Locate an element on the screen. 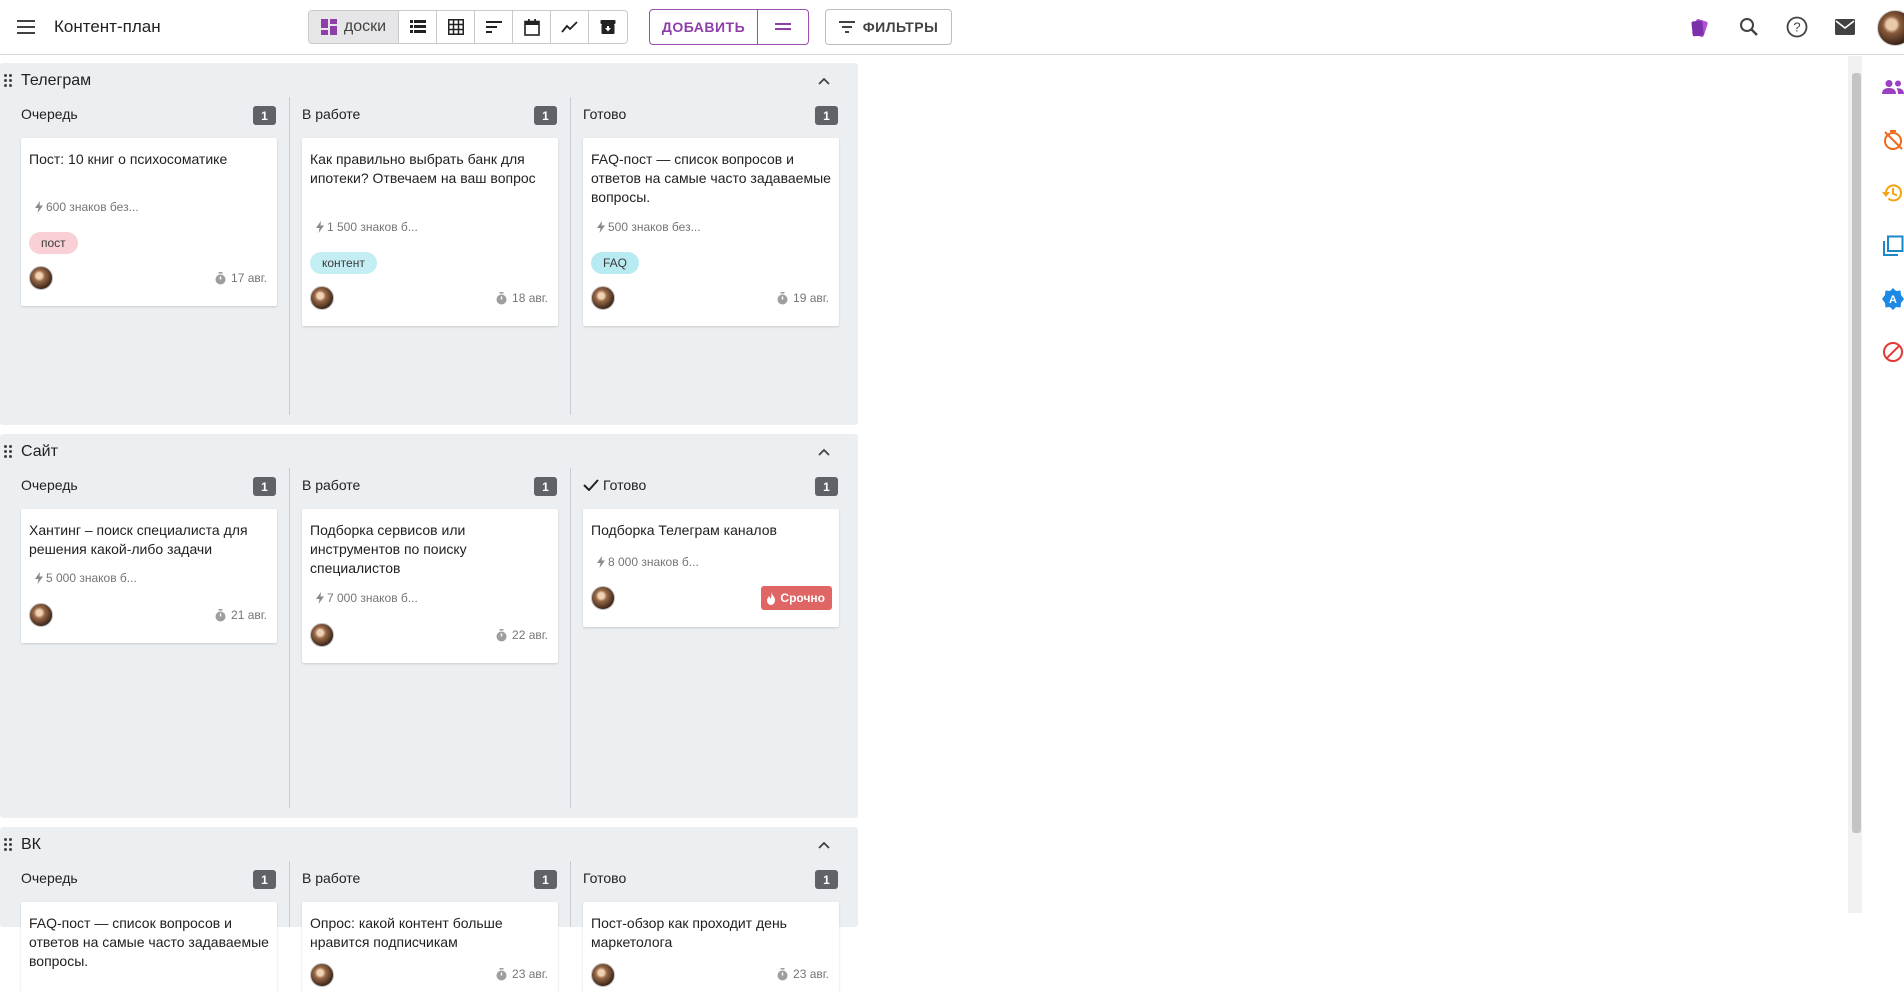 The height and width of the screenshot is (992, 1904). scrollbar-thumb is located at coordinates (1856, 453).